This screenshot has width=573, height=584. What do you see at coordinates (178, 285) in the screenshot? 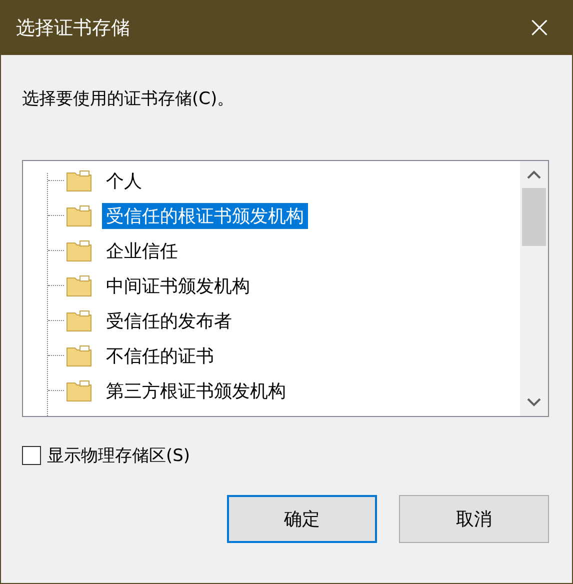
I see `tree-item: 中间证书颁发机构` at bounding box center [178, 285].